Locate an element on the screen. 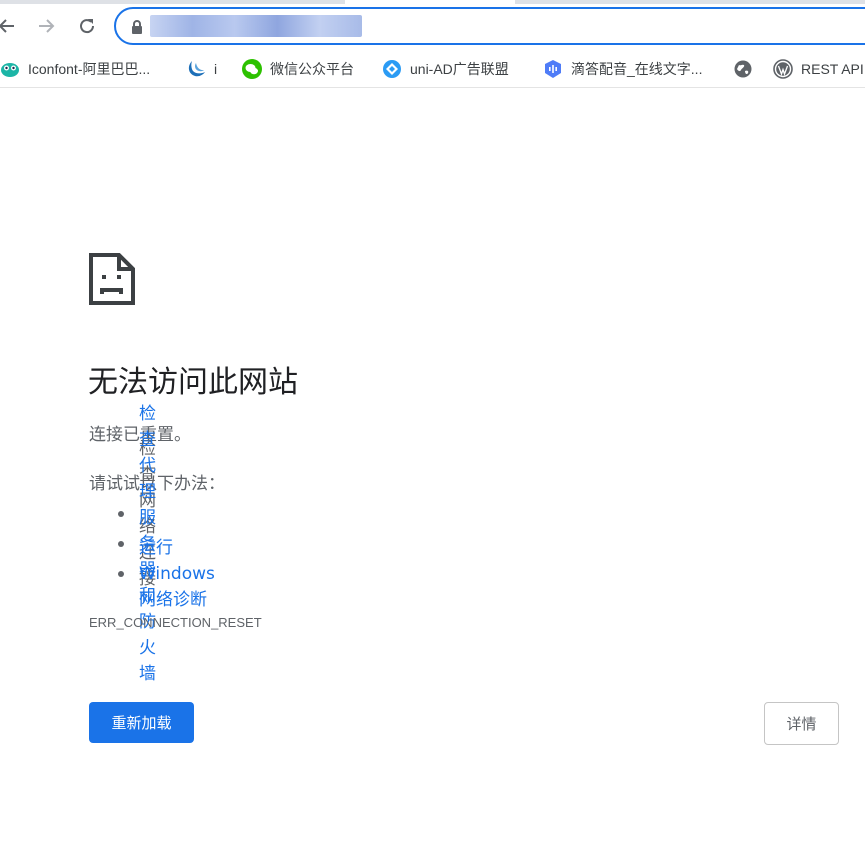  error-code: ERR_CONNECTION_RESET is located at coordinates (175, 622).